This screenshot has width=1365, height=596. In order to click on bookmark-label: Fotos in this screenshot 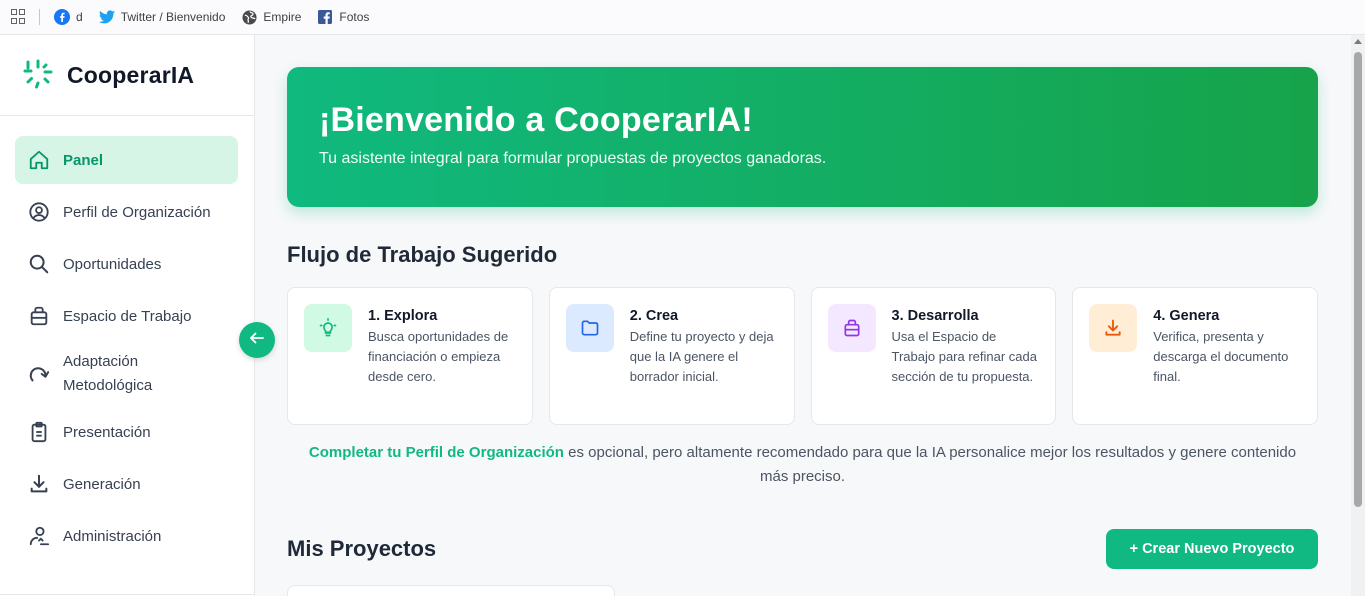, I will do `click(354, 17)`.